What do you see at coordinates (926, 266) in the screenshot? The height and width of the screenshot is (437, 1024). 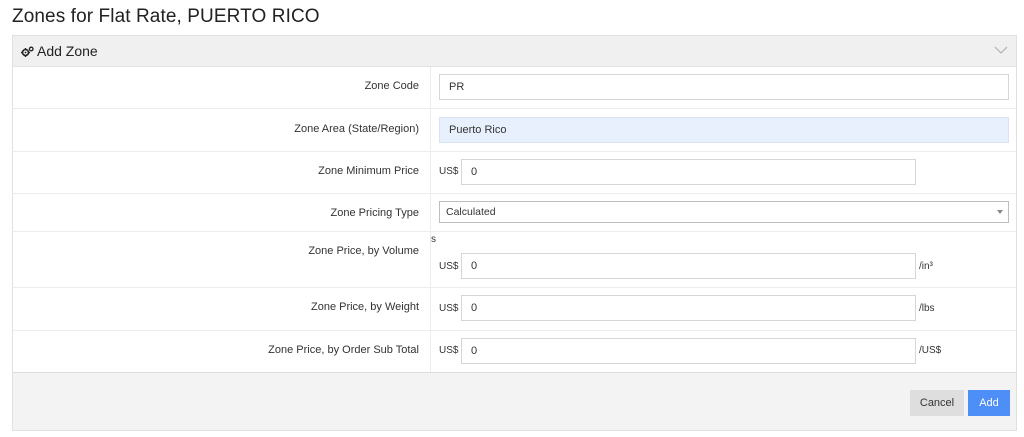 I see `volume-unit-suffix: /in³` at bounding box center [926, 266].